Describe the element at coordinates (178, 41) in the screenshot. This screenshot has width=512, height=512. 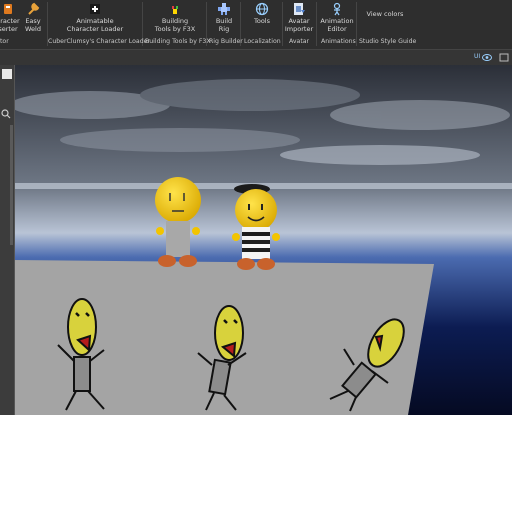
I see `group-label: Building Tools by F3X` at that location.